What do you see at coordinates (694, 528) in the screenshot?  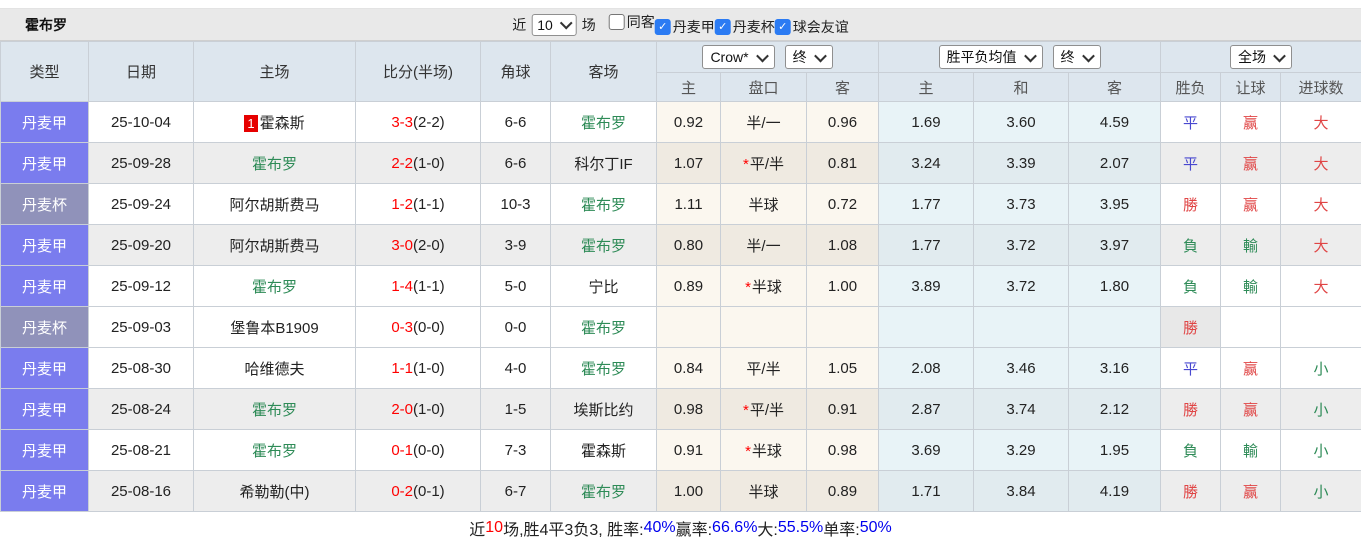 I see `stat-segment: 赢率:` at bounding box center [694, 528].